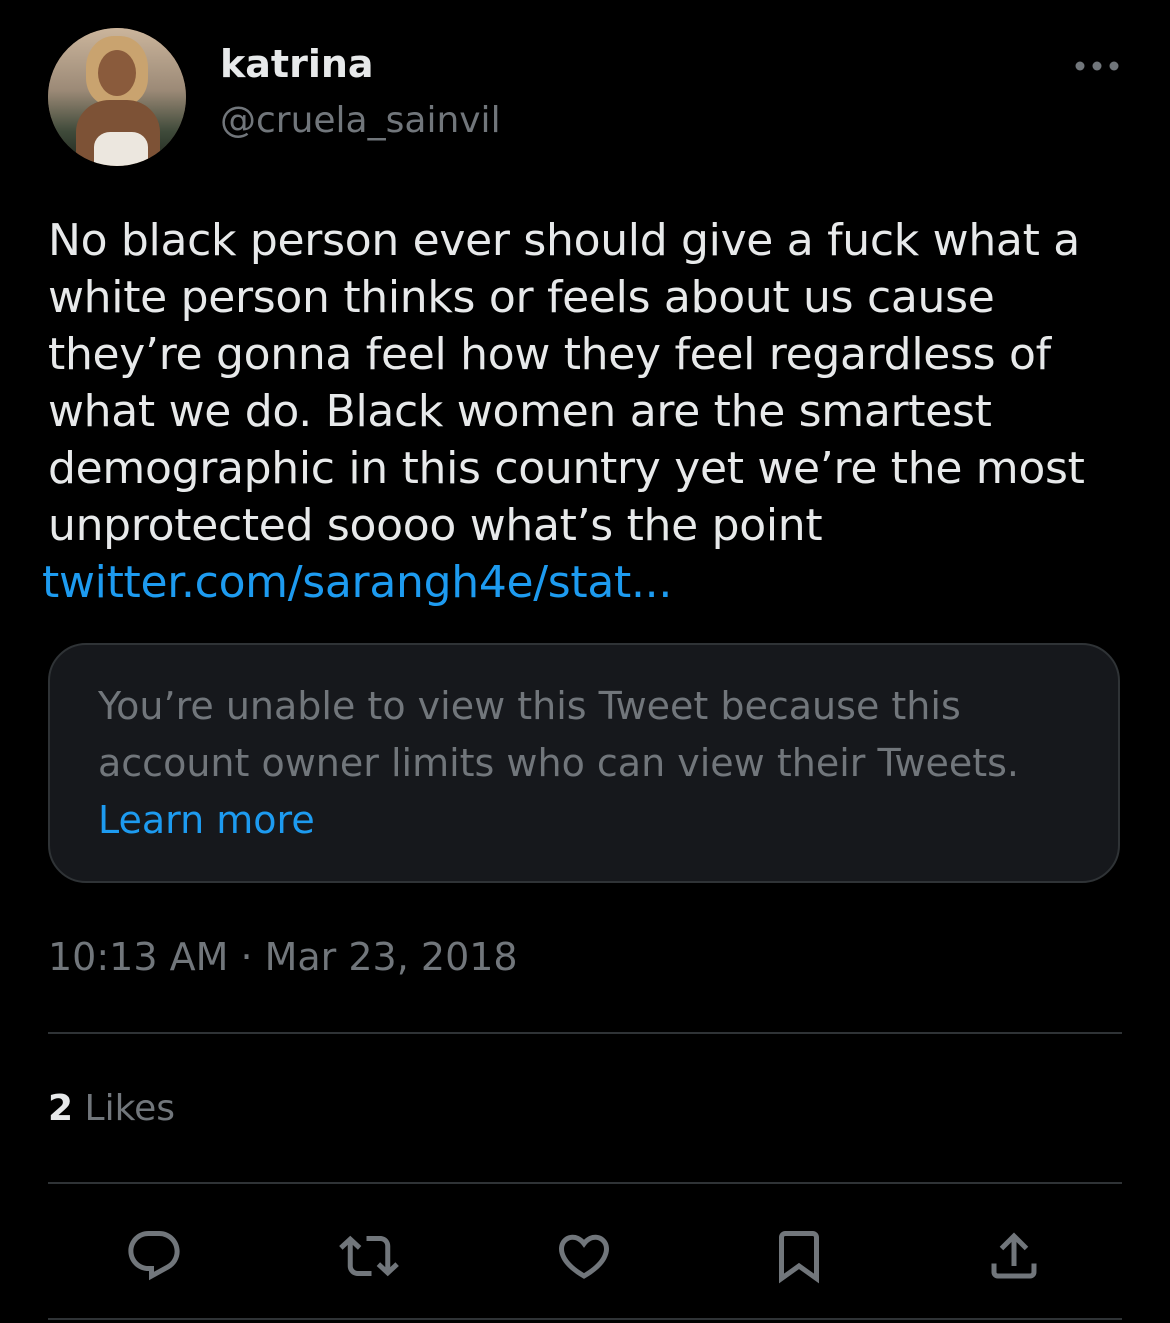 Image resolution: width=1170 pixels, height=1323 pixels. What do you see at coordinates (206, 820) in the screenshot?
I see `learn-more-link: Learn more` at bounding box center [206, 820].